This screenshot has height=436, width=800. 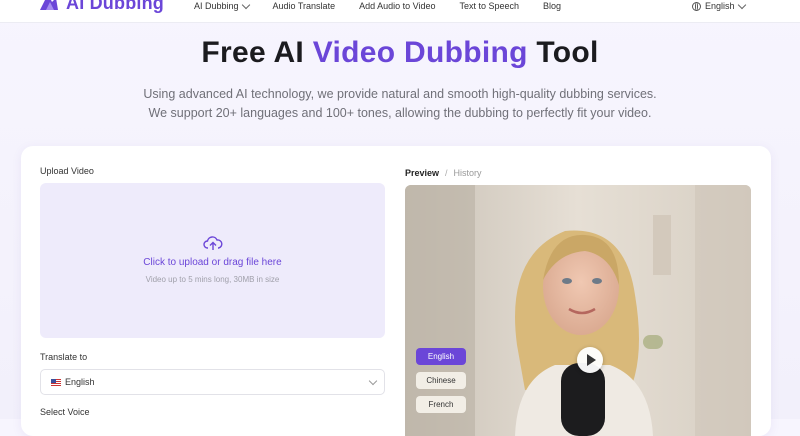 I want to click on nav-item-ai-dubbing: AI Dubbing, so click(x=222, y=5).